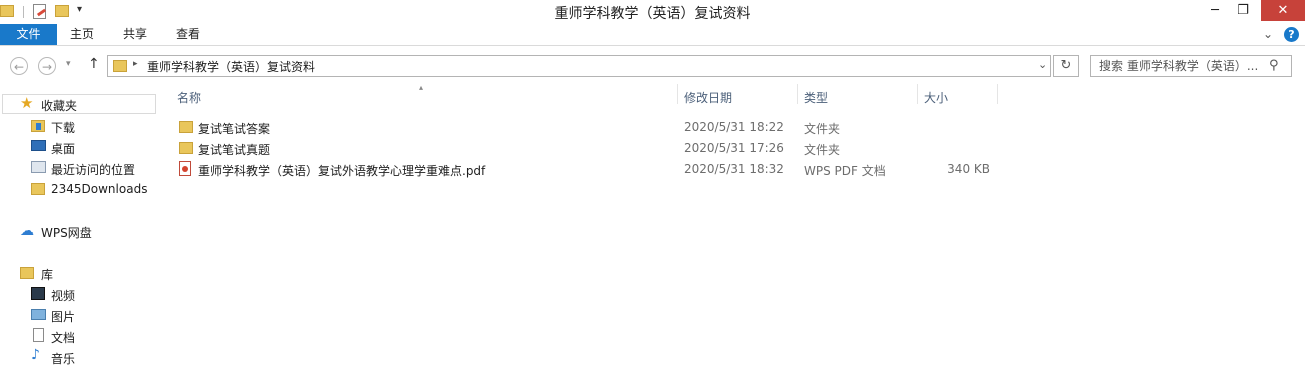  What do you see at coordinates (27, 273) in the screenshot?
I see `library-icon` at bounding box center [27, 273].